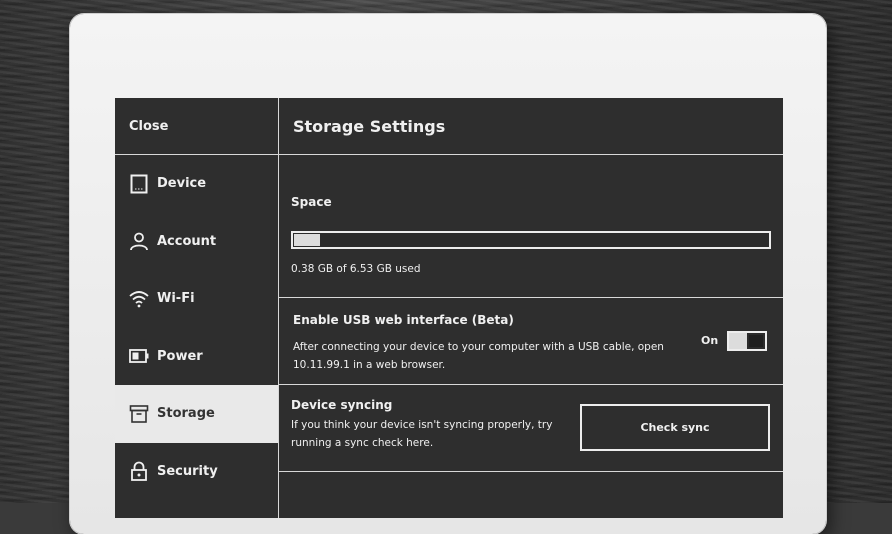 Image resolution: width=892 pixels, height=534 pixels. I want to click on account-icon, so click(139, 241).